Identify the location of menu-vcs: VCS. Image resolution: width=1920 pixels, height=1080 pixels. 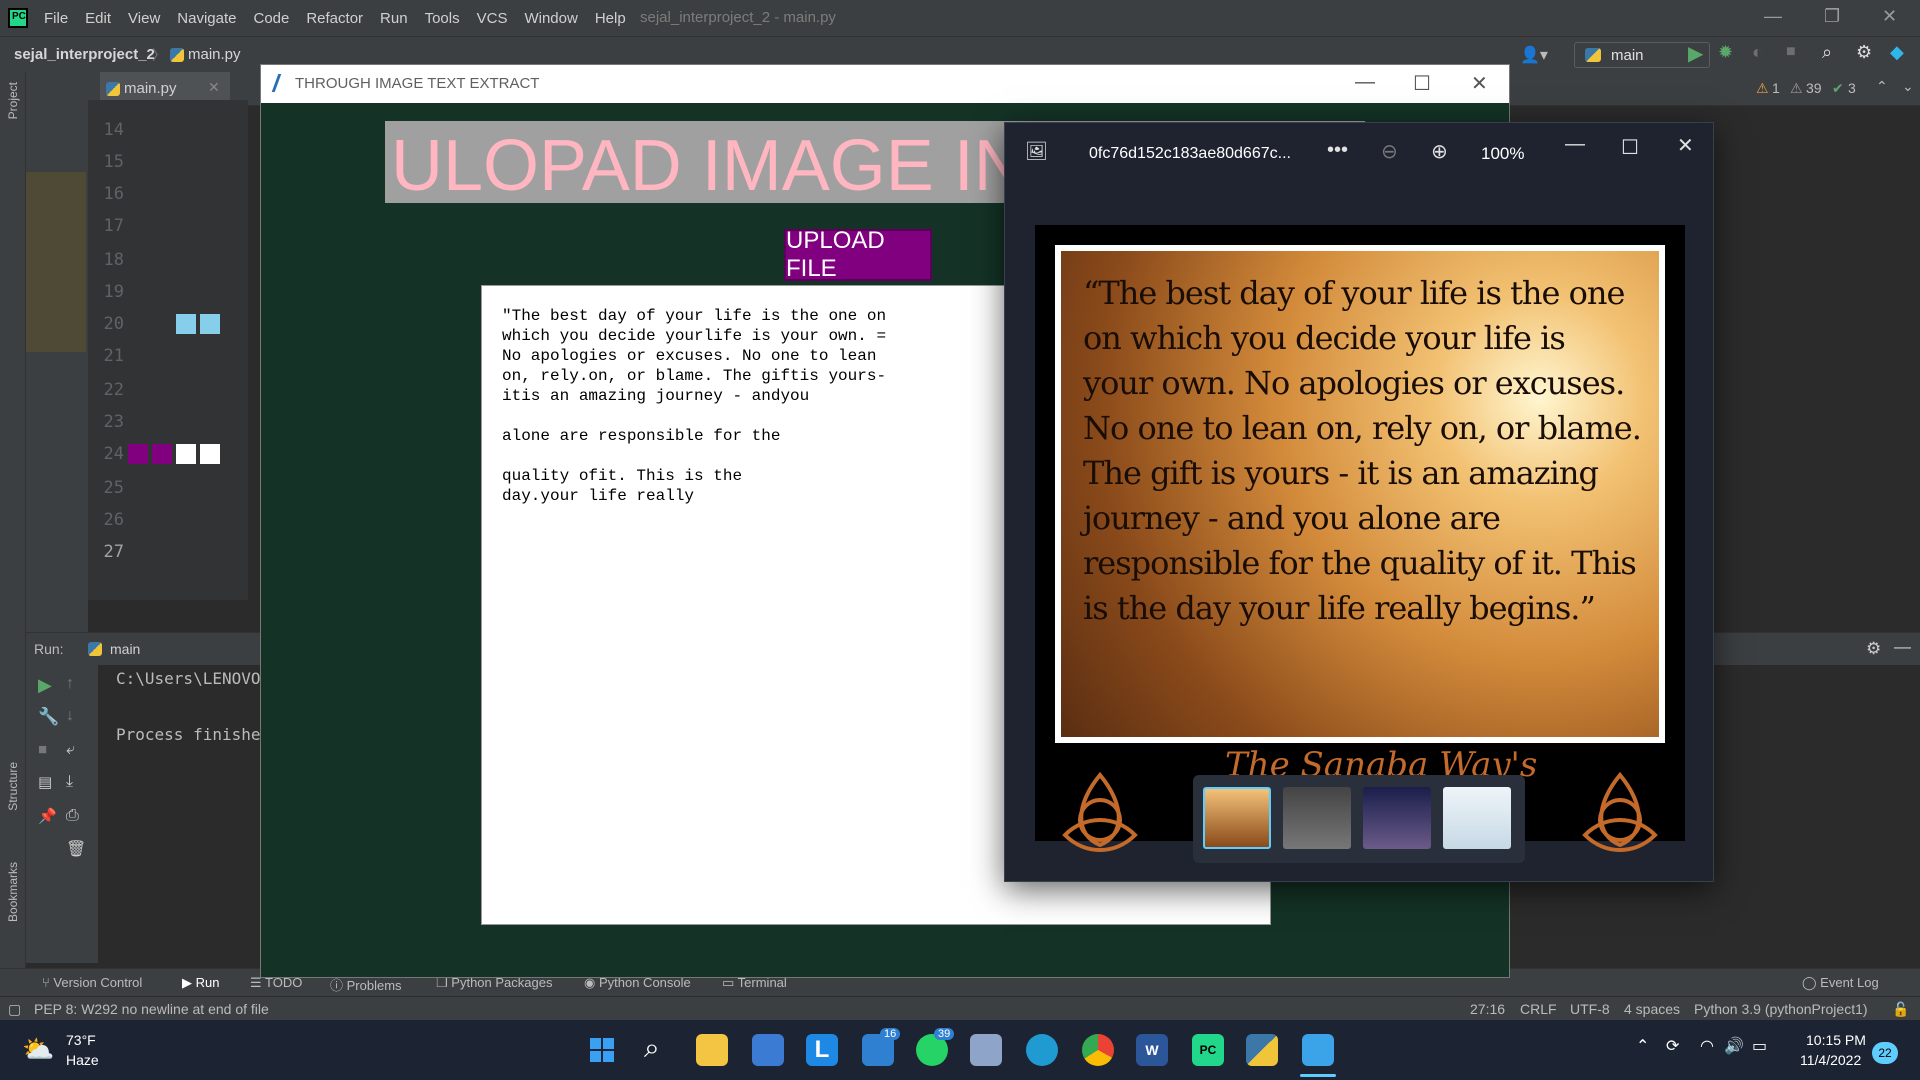
(492, 18).